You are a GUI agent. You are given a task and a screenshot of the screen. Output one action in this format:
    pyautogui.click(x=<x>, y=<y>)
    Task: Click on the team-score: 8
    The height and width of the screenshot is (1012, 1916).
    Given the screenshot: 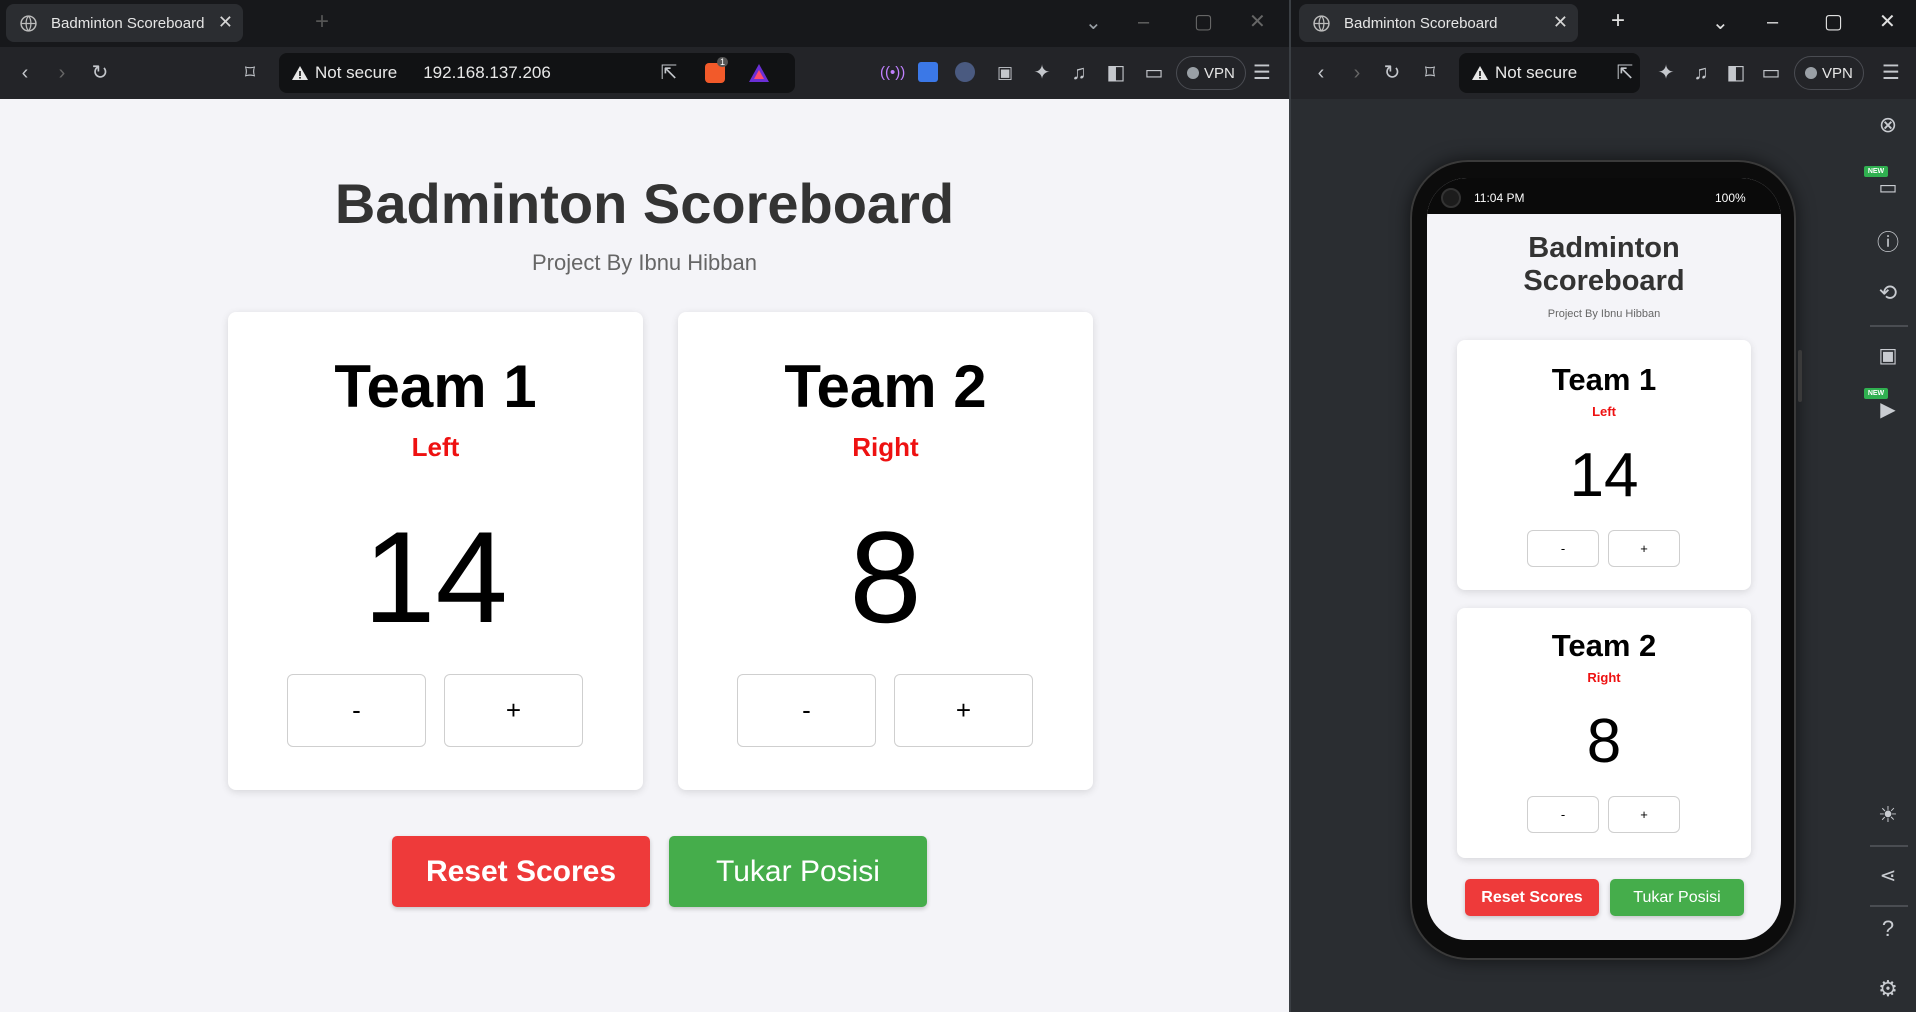 What is the action you would take?
    pyautogui.click(x=885, y=577)
    